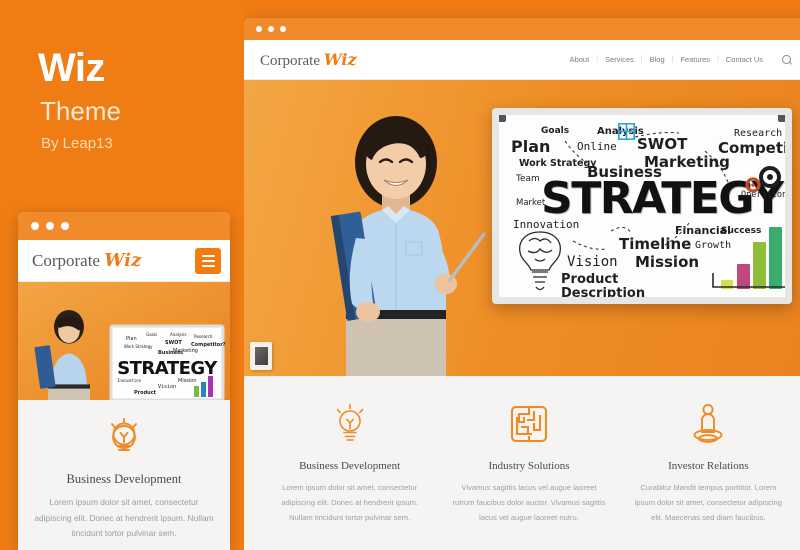  I want to click on svg-text: Vision, so click(167, 387).